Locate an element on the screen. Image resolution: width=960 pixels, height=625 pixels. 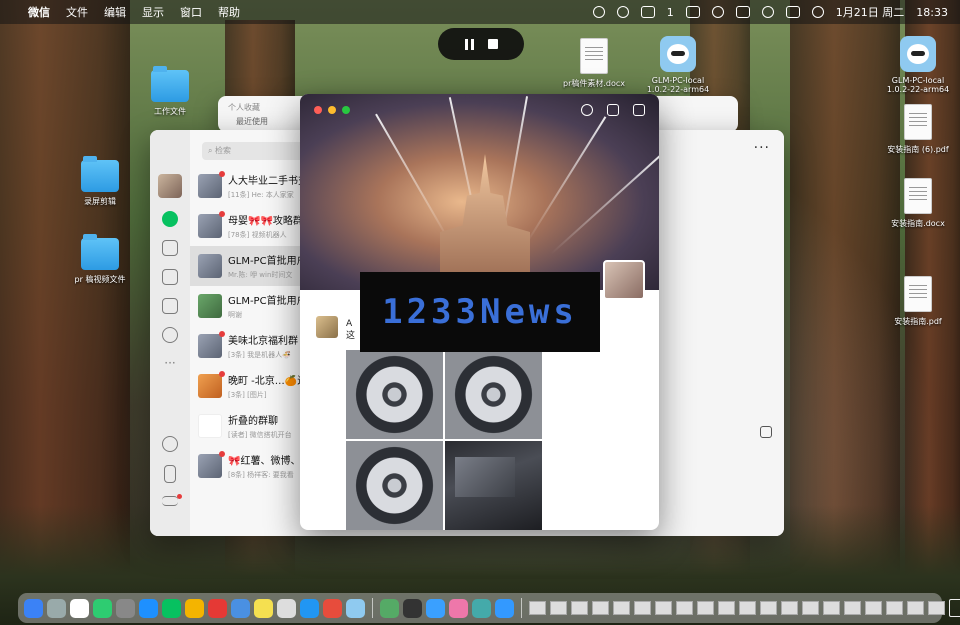
desktop-file-guide-pdf: 安装指南.pdf is located at coordinates (918, 301).